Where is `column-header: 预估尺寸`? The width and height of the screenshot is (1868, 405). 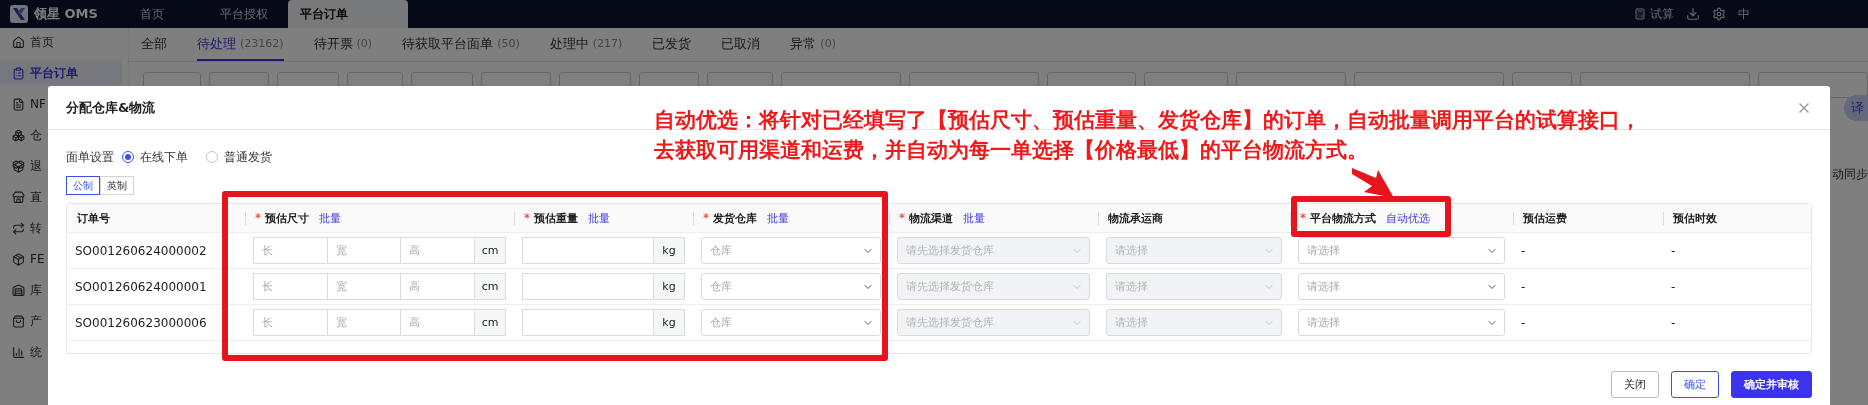 column-header: 预估尺寸 is located at coordinates (287, 218).